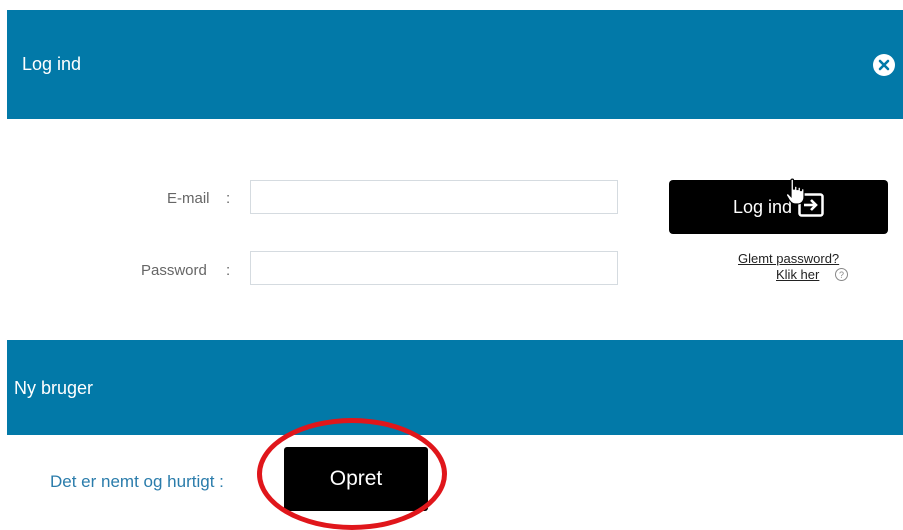  What do you see at coordinates (228, 198) in the screenshot?
I see `email-colon: :` at bounding box center [228, 198].